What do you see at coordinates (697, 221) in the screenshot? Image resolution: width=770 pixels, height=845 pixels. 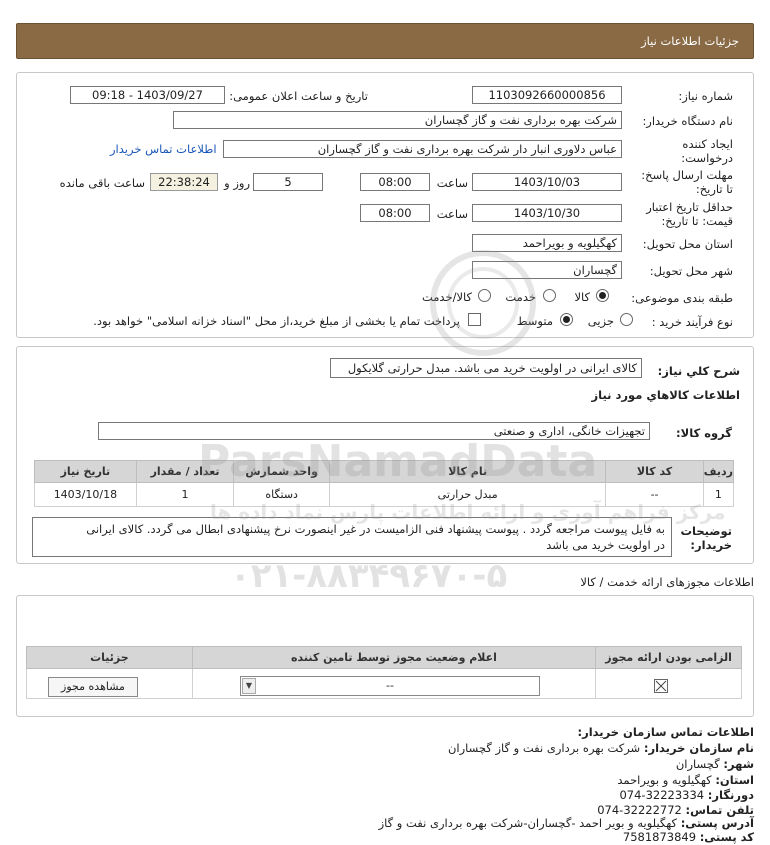 I see `validity-label-2: قیمت: تا تاریخ:` at bounding box center [697, 221].